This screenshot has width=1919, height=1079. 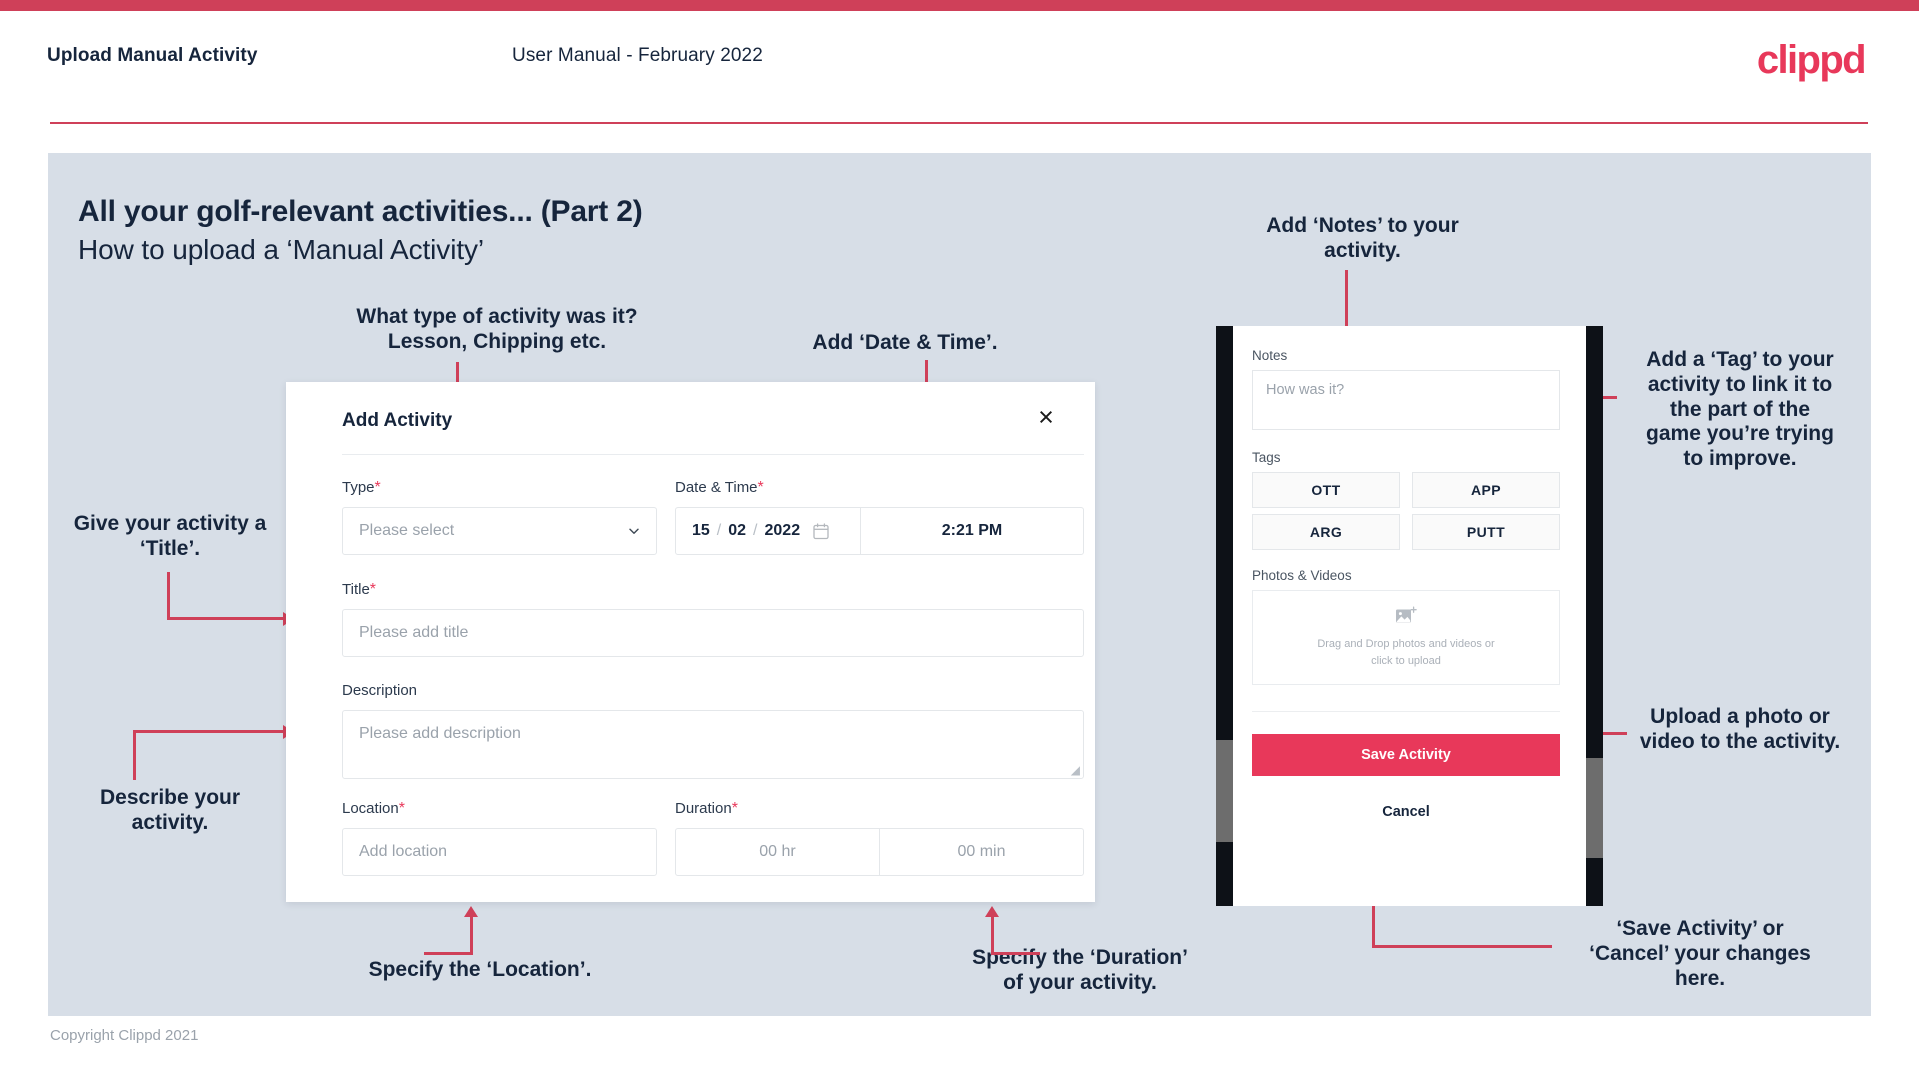 I want to click on tag-button-arg: ARG, so click(x=1326, y=532).